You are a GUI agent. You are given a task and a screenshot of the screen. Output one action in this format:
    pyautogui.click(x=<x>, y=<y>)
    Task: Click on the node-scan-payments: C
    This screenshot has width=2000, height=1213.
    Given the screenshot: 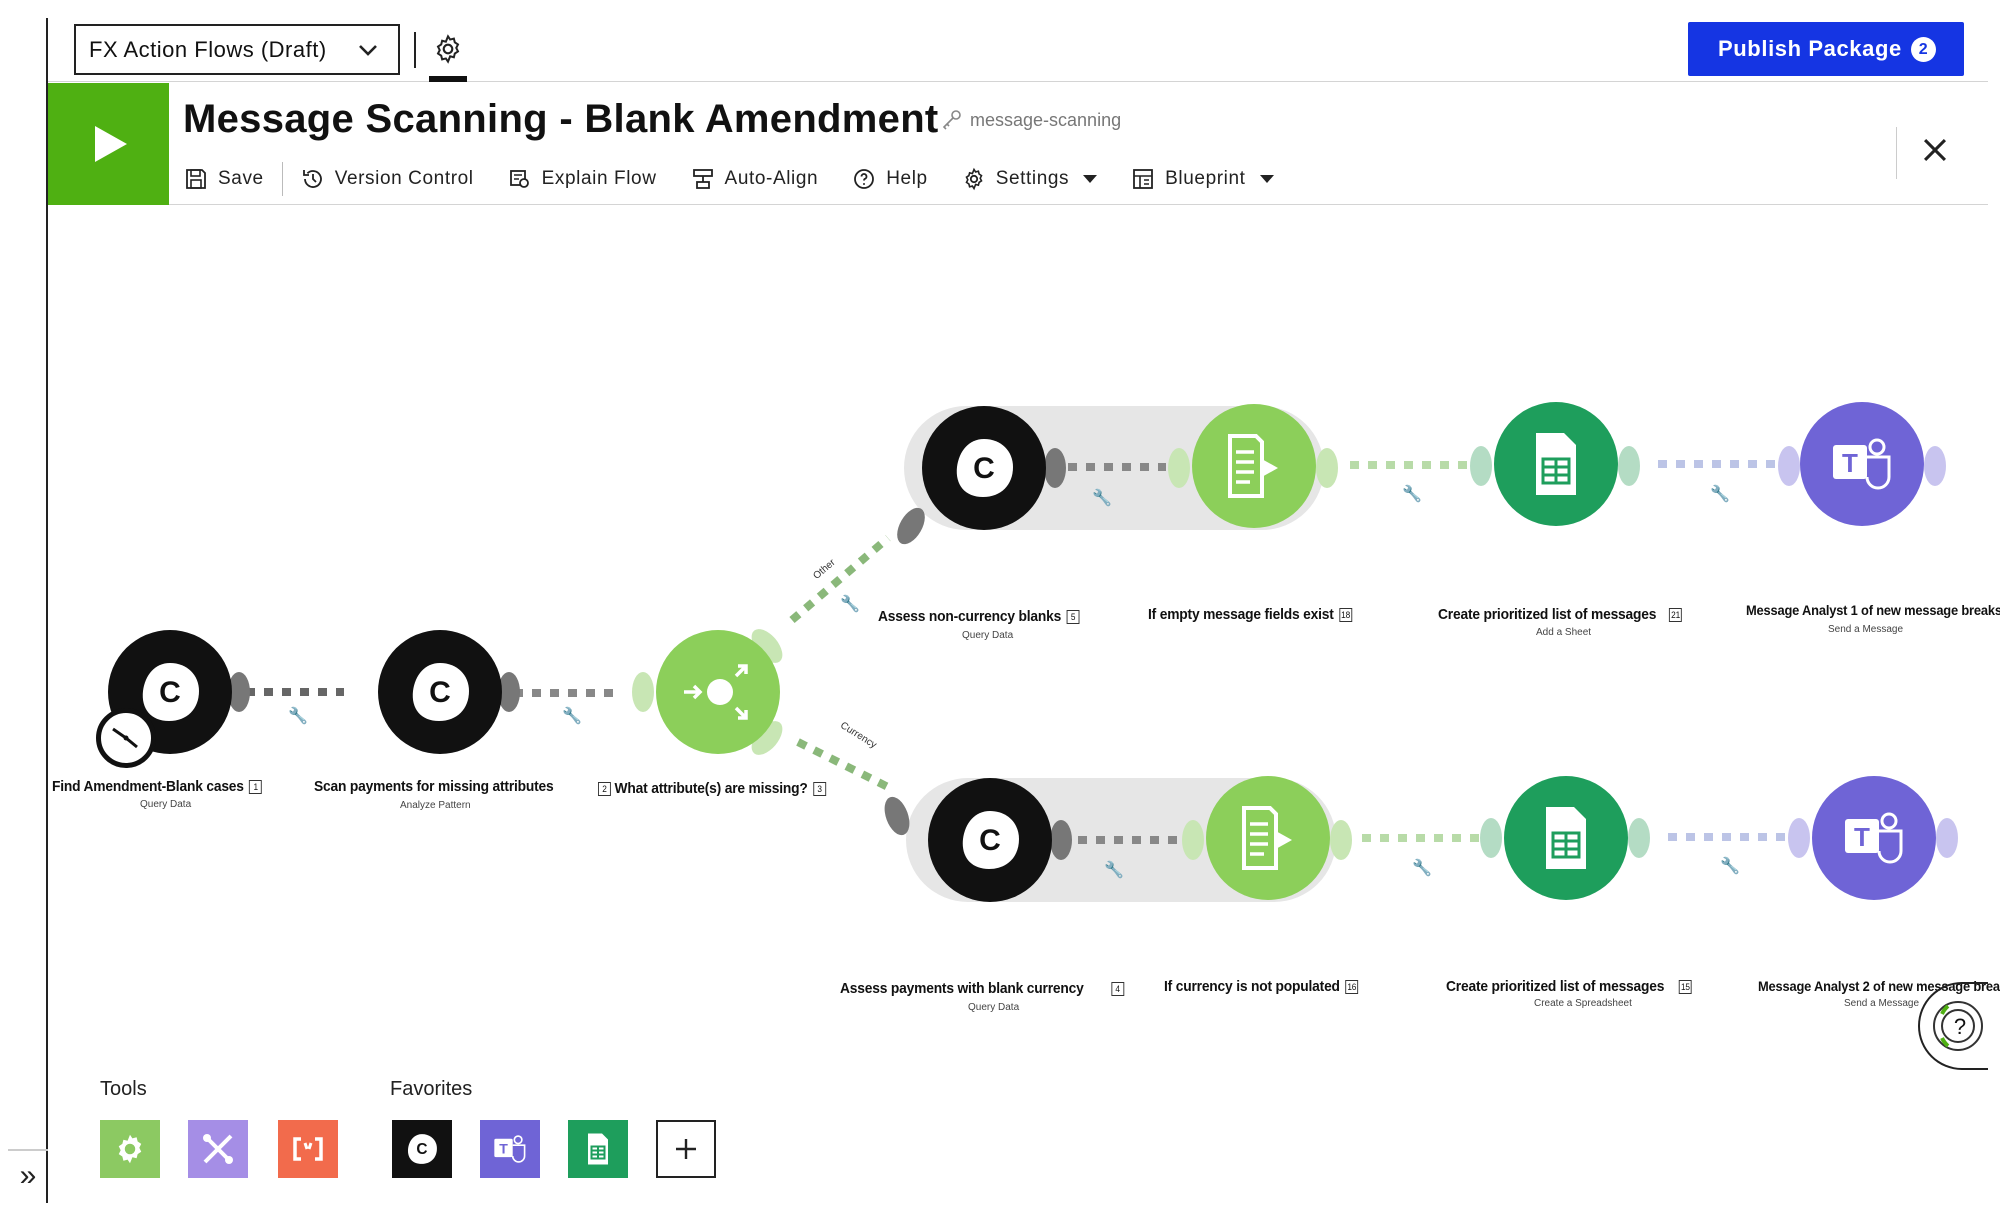 What is the action you would take?
    pyautogui.click(x=440, y=692)
    